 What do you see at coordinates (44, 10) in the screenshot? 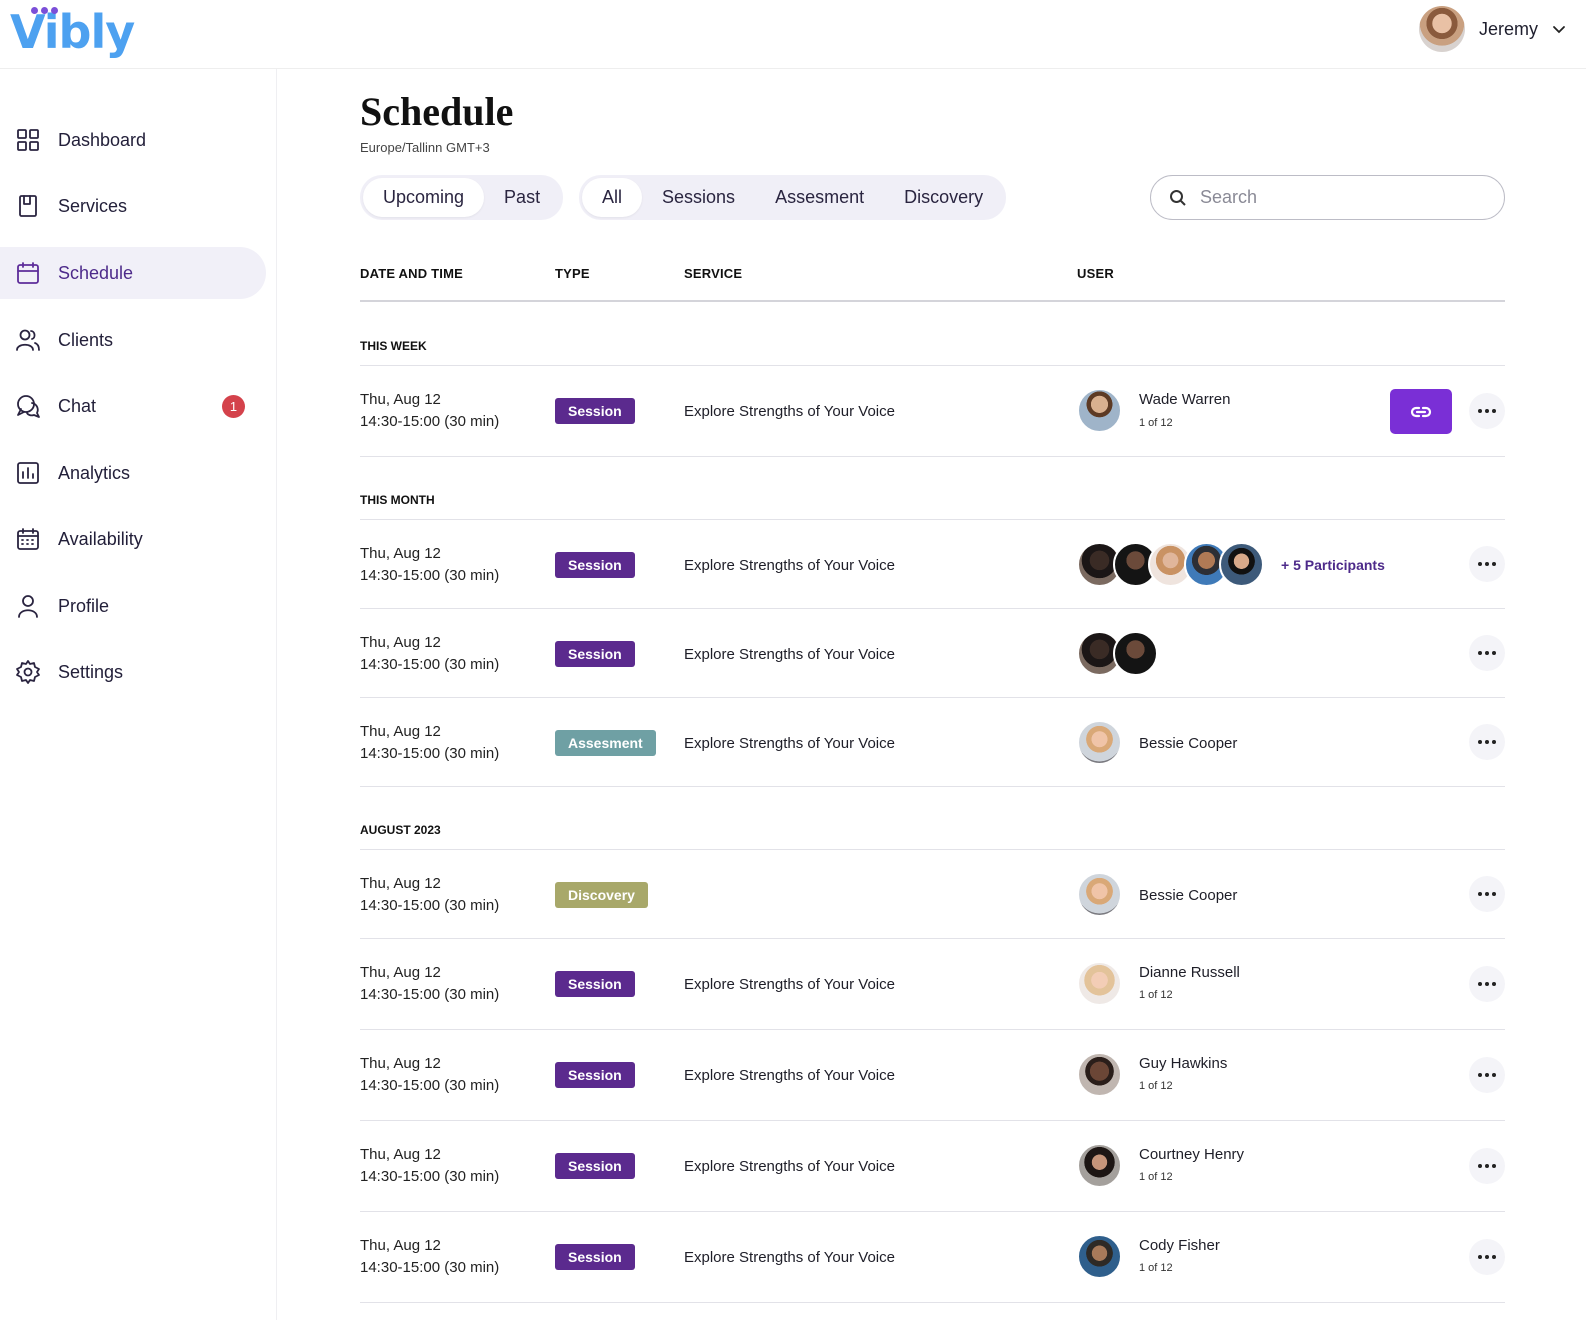
I see `logo-dots` at bounding box center [44, 10].